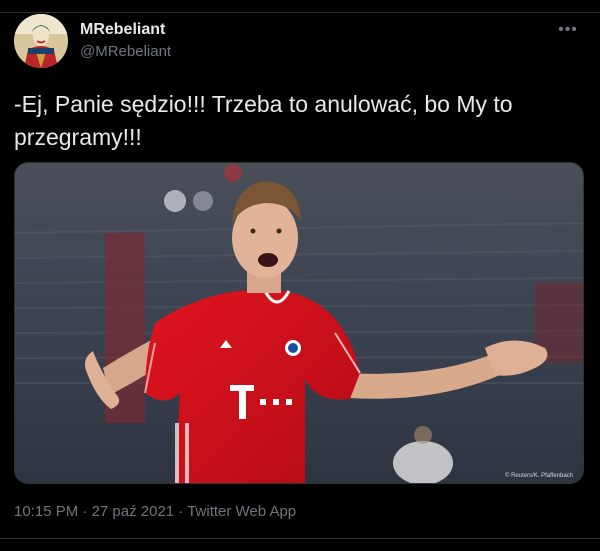  I want to click on top-divider, so click(300, 6).